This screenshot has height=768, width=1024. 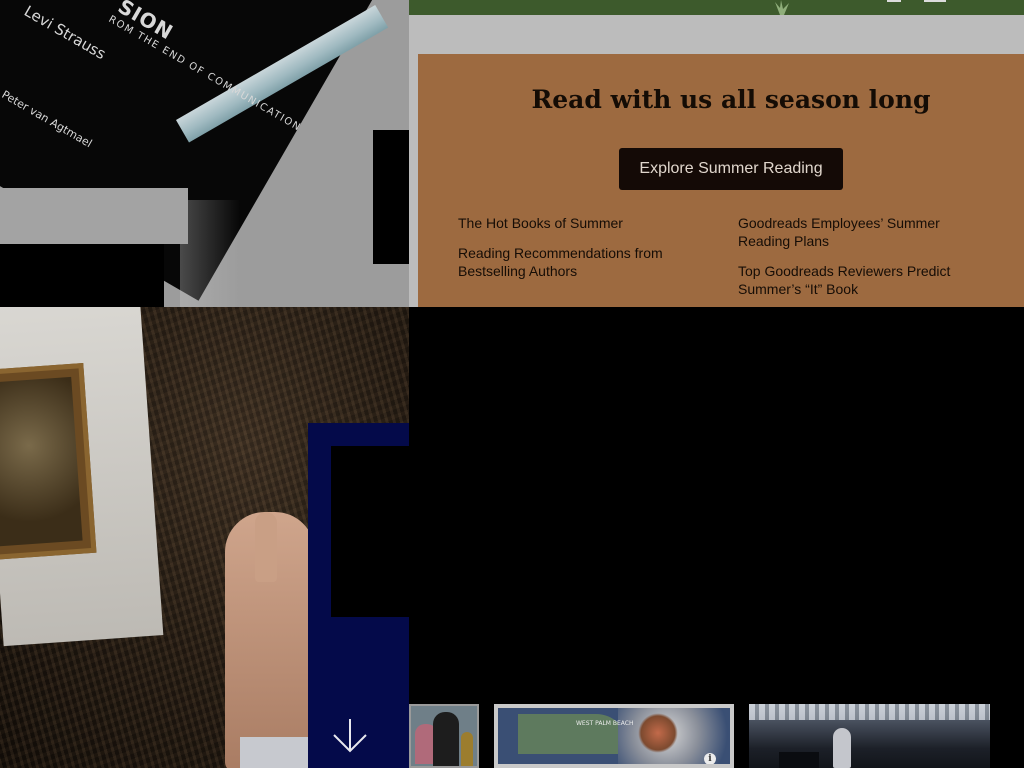 What do you see at coordinates (710, 758) in the screenshot?
I see `info-icon: i` at bounding box center [710, 758].